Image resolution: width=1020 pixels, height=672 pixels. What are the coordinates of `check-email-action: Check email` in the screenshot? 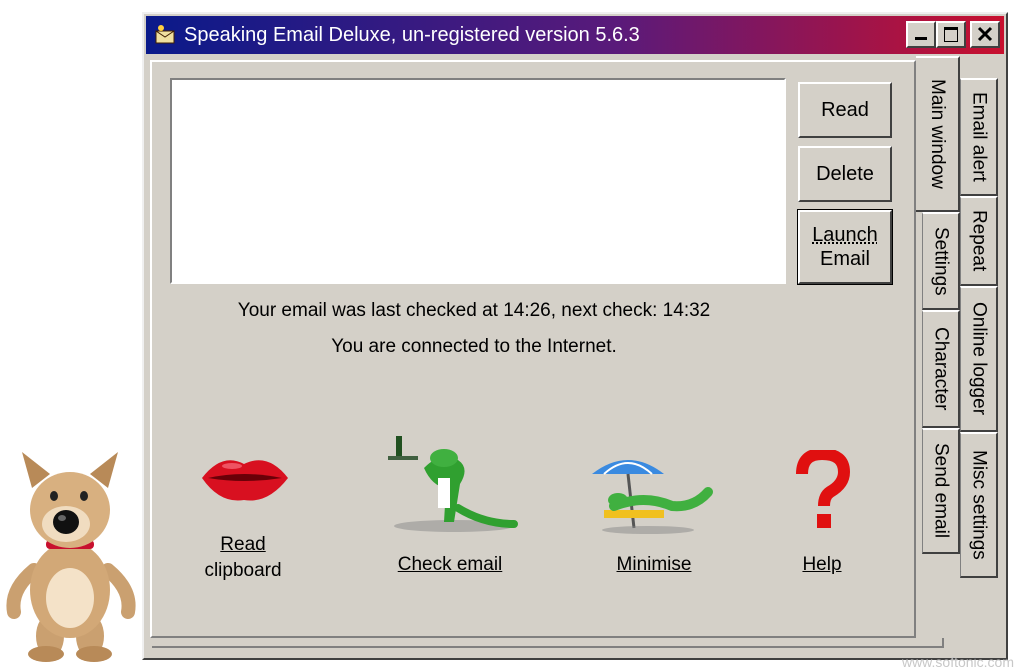 It's located at (450, 565).